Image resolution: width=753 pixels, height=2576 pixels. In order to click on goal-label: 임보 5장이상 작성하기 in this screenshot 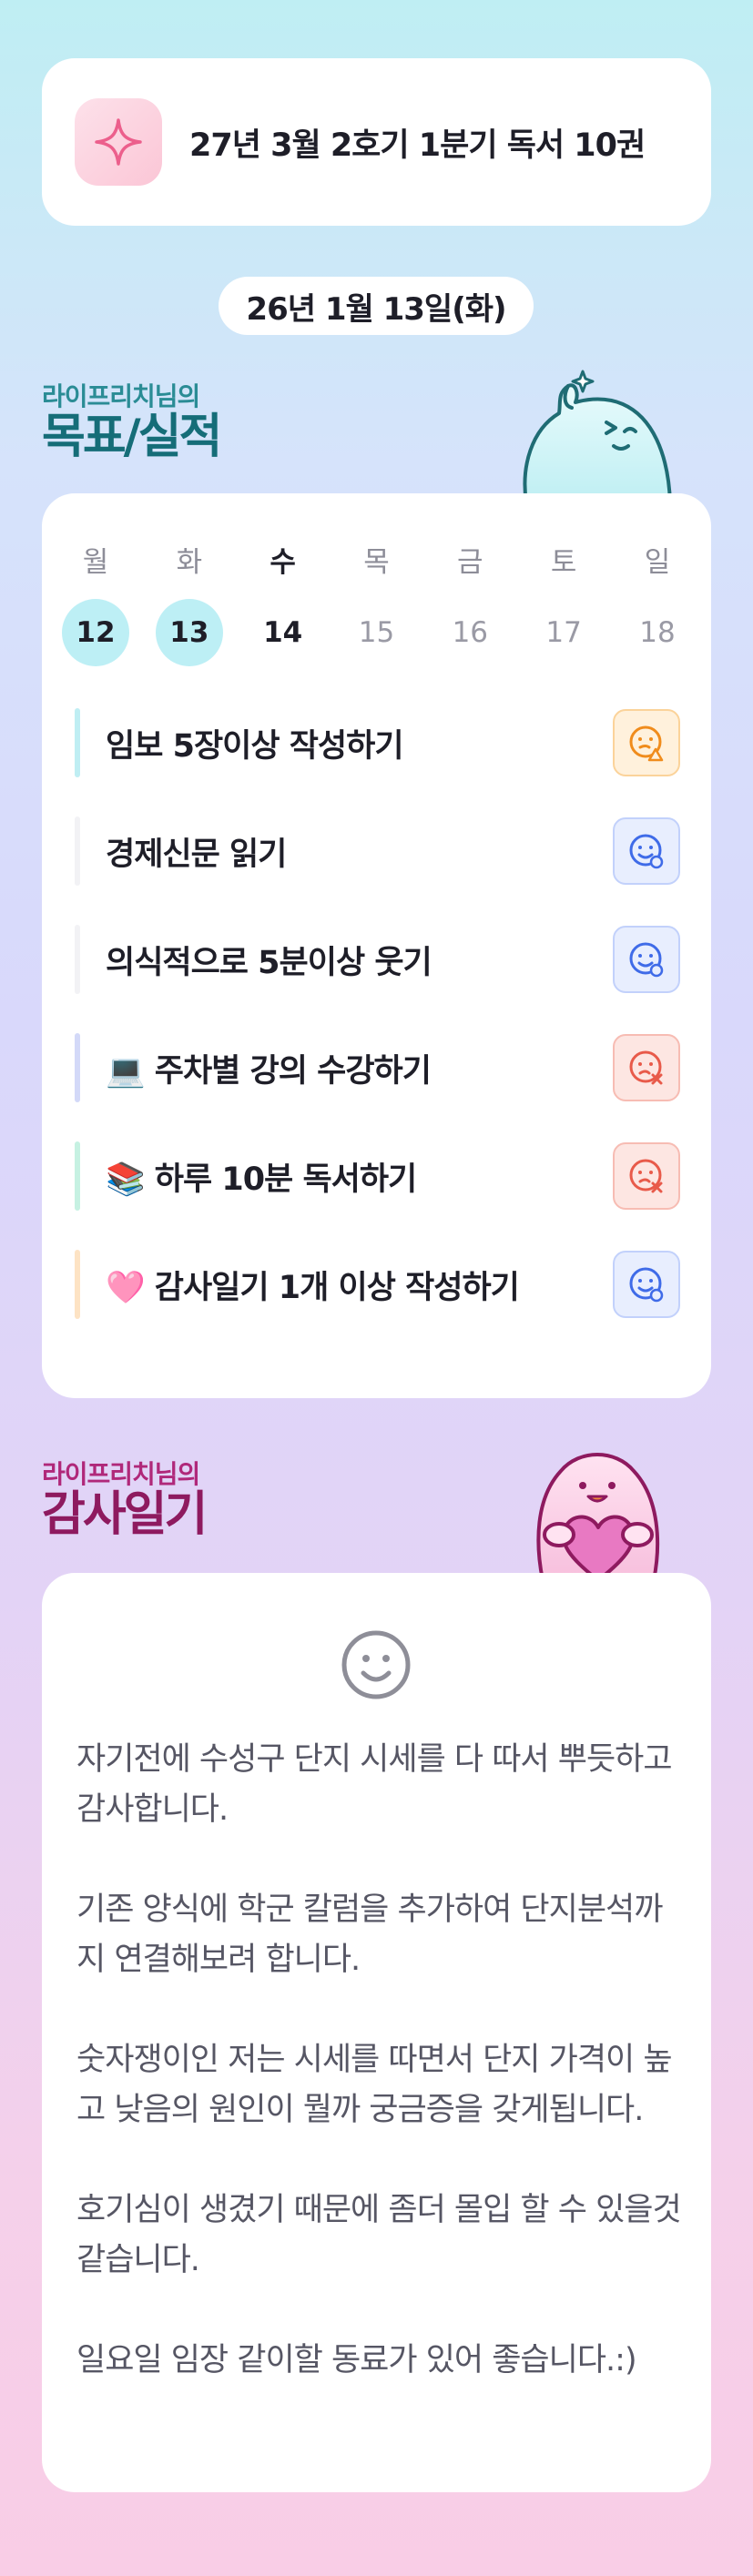, I will do `click(255, 746)`.